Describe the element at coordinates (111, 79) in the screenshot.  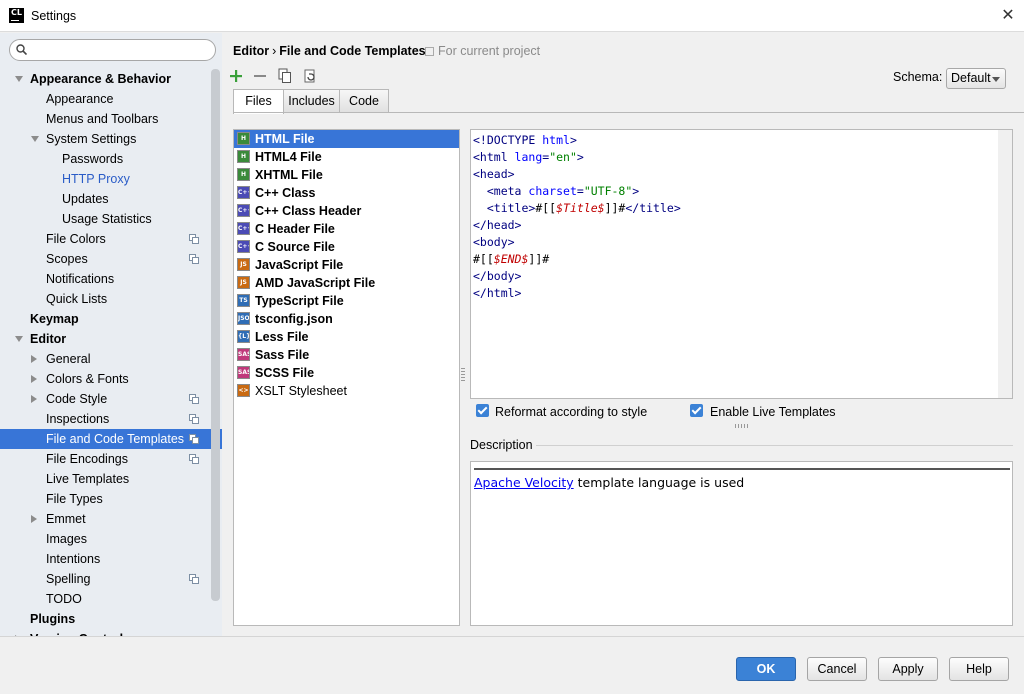
I see `sidebar-item-appearance-behavior: Appearance & Behavior` at that location.